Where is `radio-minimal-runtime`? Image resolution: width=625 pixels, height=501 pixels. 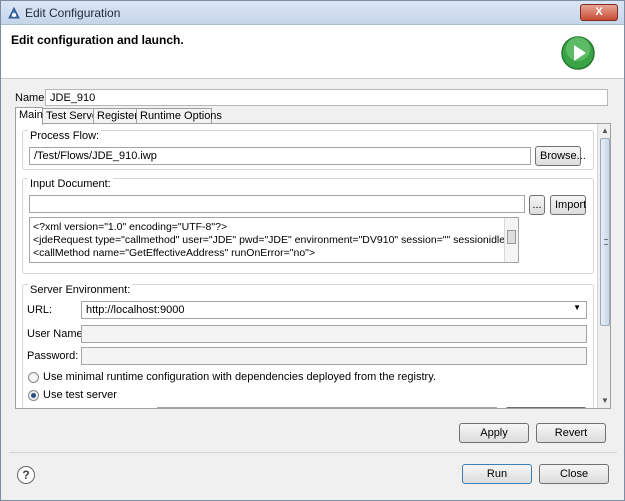
radio-minimal-runtime is located at coordinates (33, 377).